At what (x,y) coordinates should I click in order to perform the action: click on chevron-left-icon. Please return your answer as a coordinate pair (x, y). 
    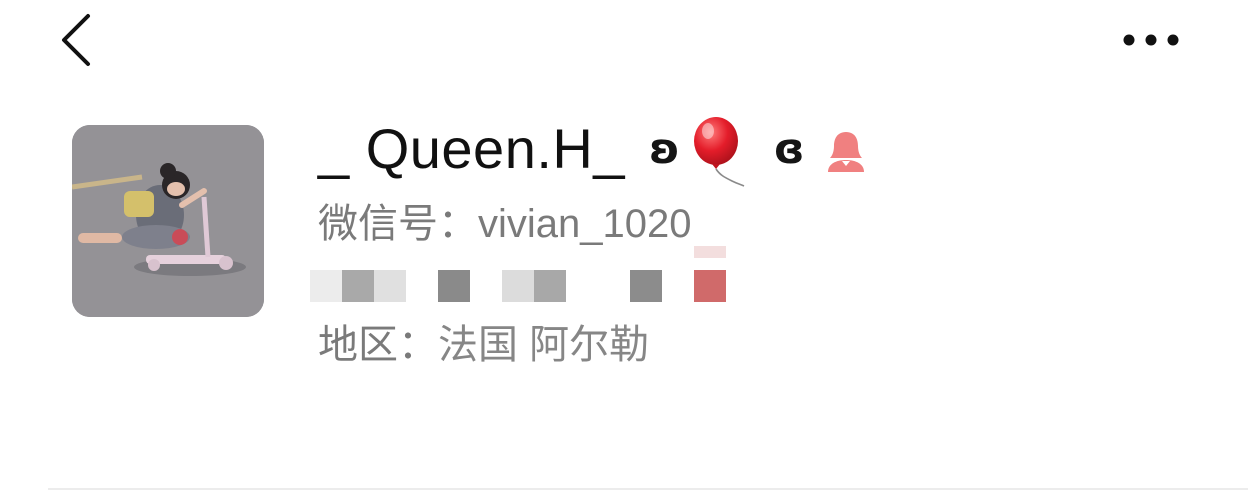
    Looking at the image, I should click on (76, 40).